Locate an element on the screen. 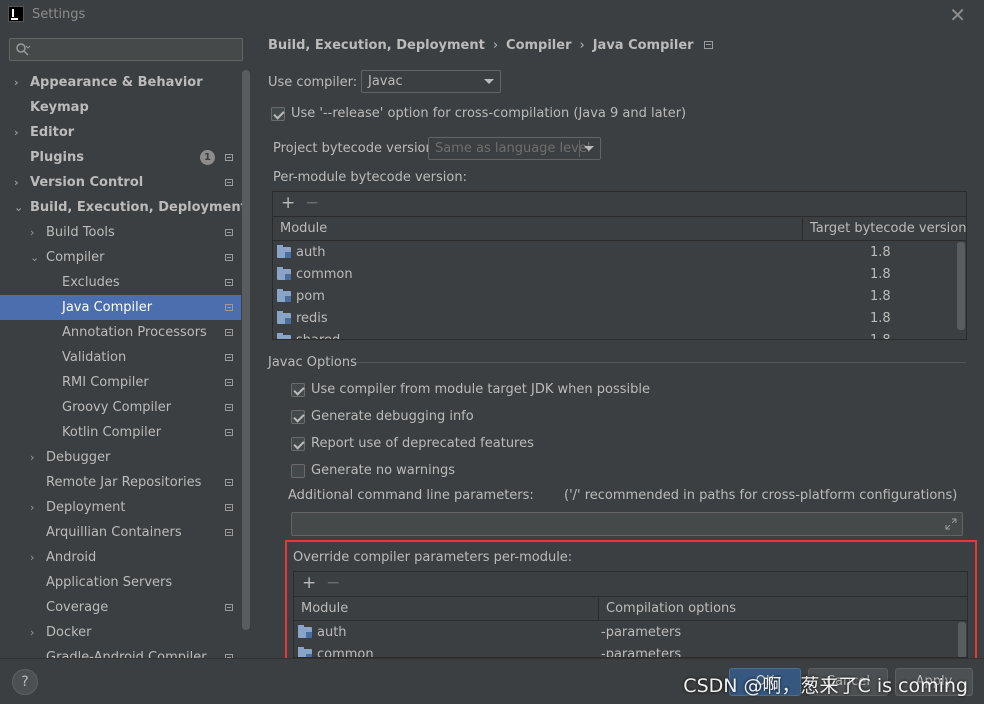  sidebar-item: › Version Control is located at coordinates (120, 182).